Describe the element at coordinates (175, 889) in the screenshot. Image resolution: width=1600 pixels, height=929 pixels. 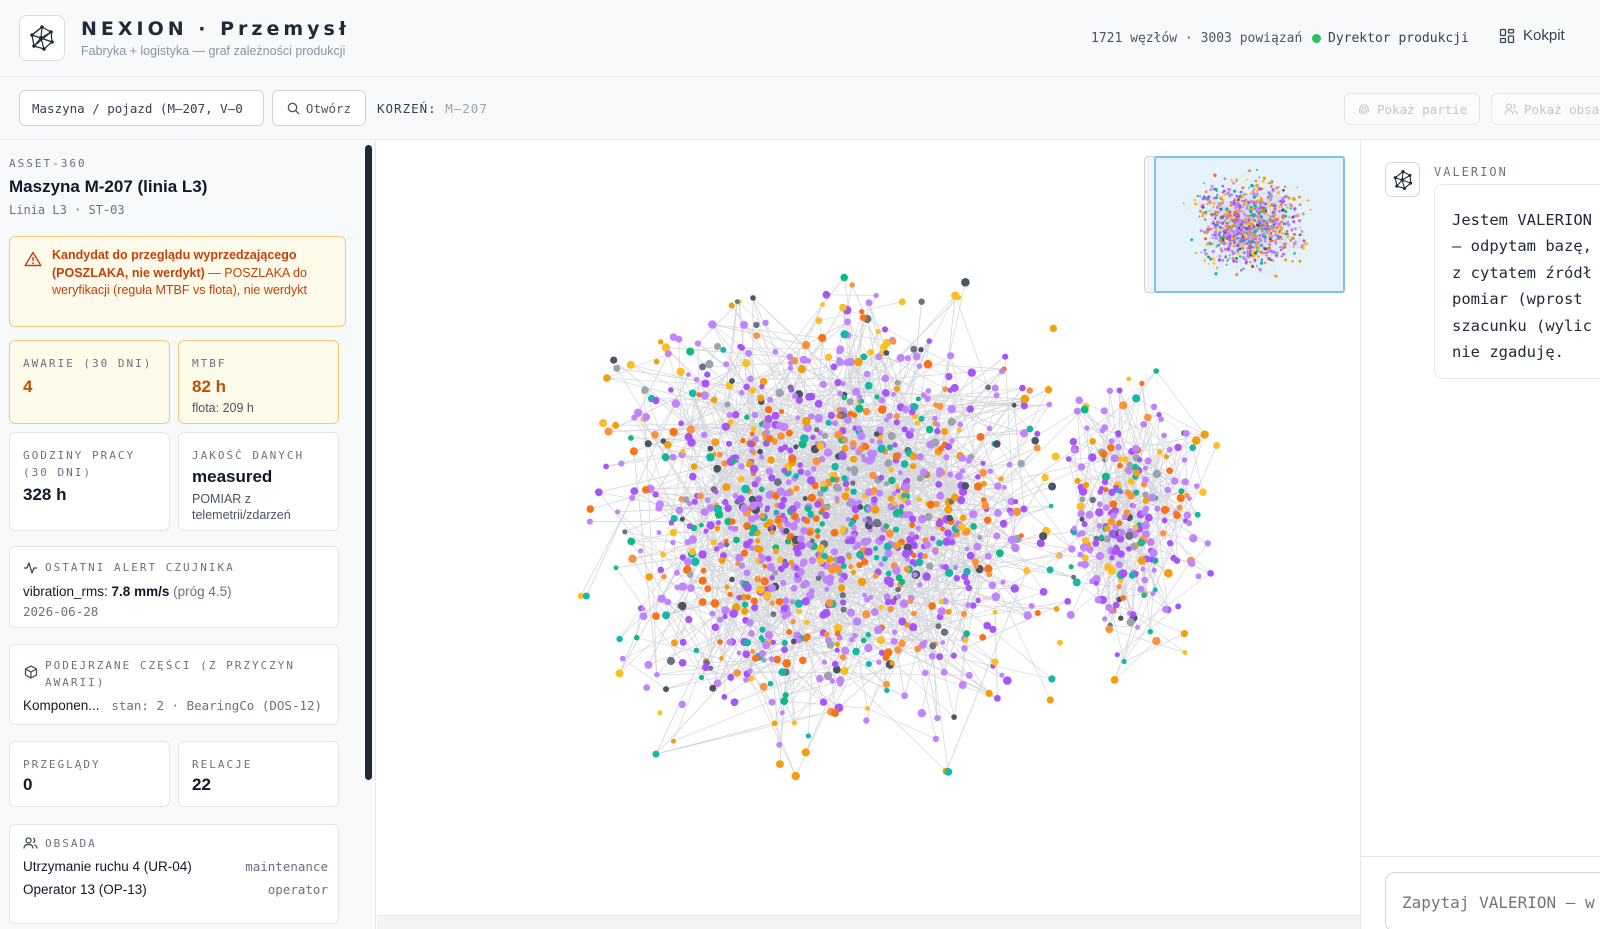
I see `staff-row: Operator 13 (OP-13) operator` at that location.